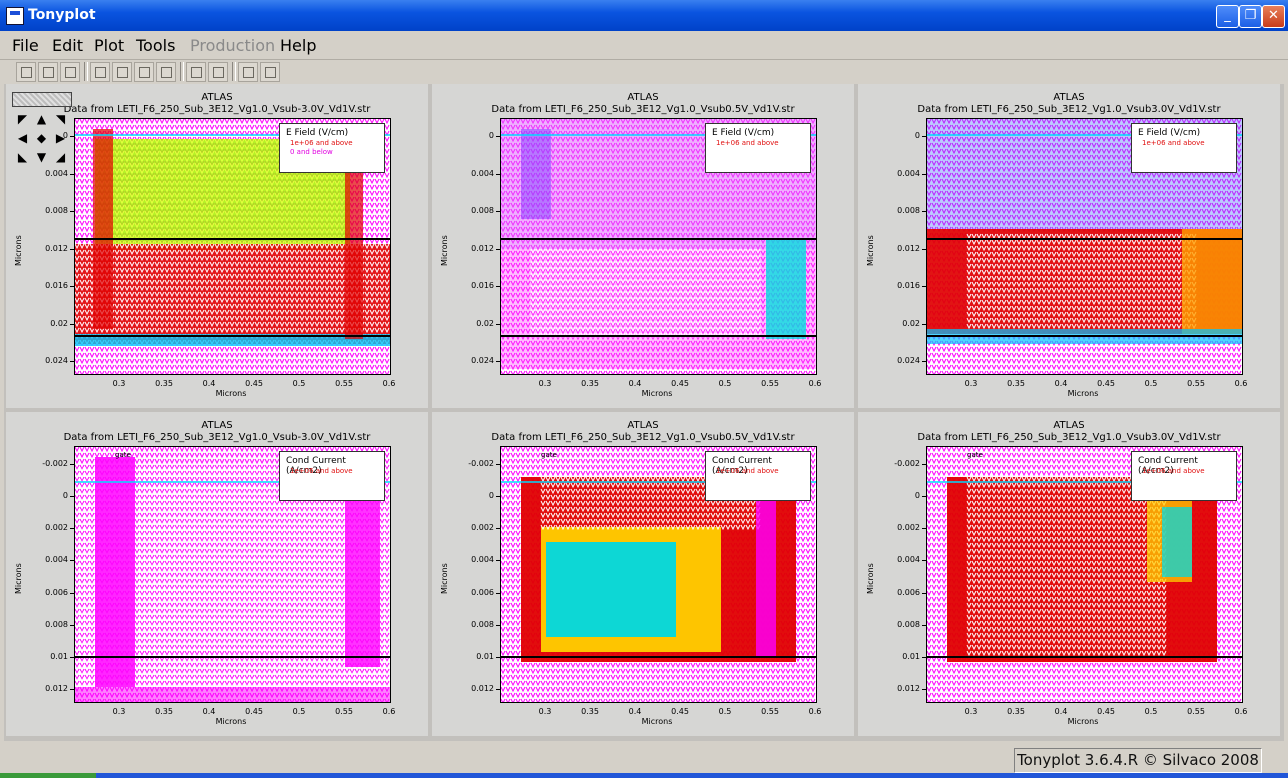 This screenshot has height=778, width=1288. I want to click on menu-help: Help, so click(298, 45).